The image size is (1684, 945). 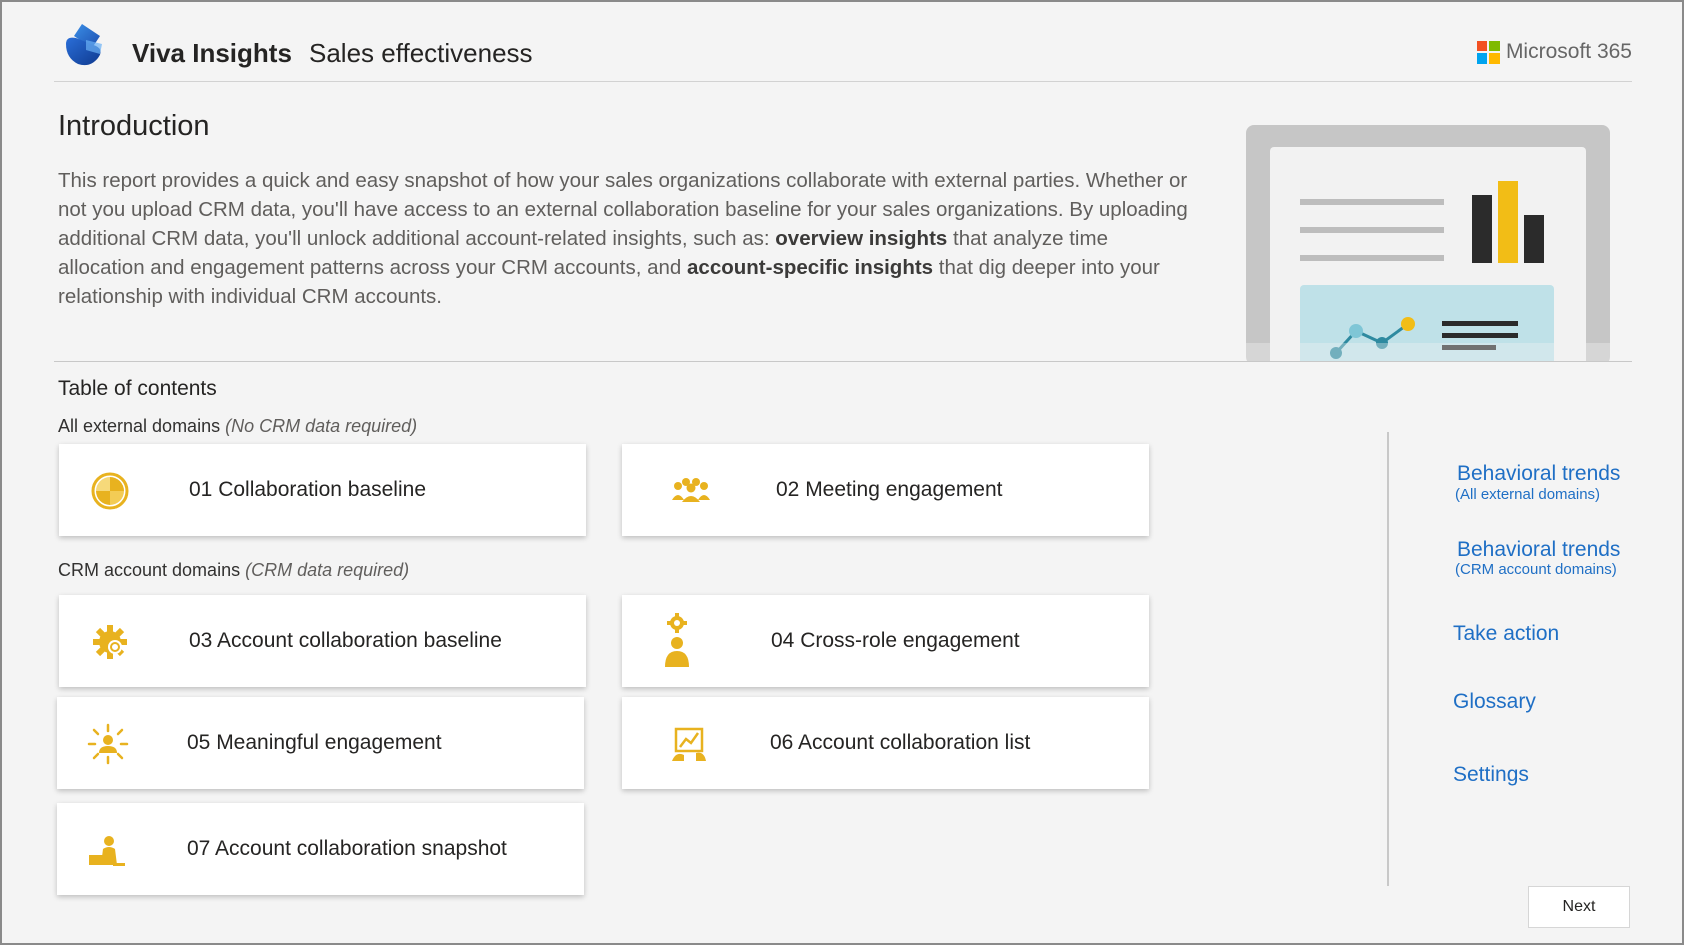 What do you see at coordinates (1506, 634) in the screenshot?
I see `link-take-action: Take action` at bounding box center [1506, 634].